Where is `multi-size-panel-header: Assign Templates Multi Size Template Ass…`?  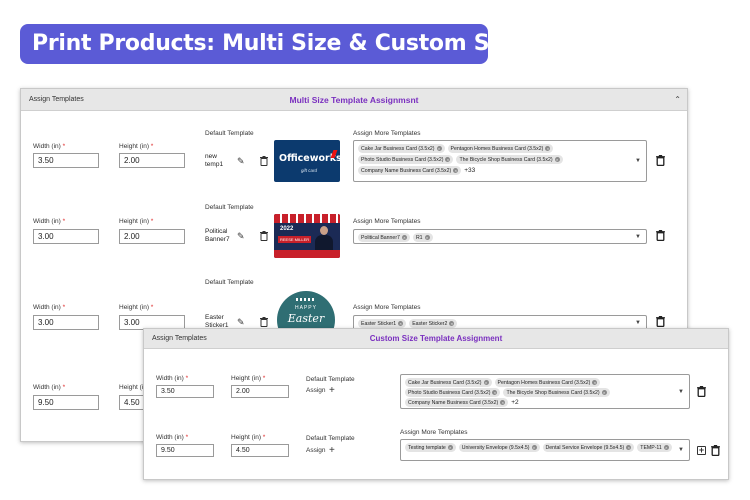
multi-size-panel-header: Assign Templates Multi Size Template Ass… is located at coordinates (354, 100).